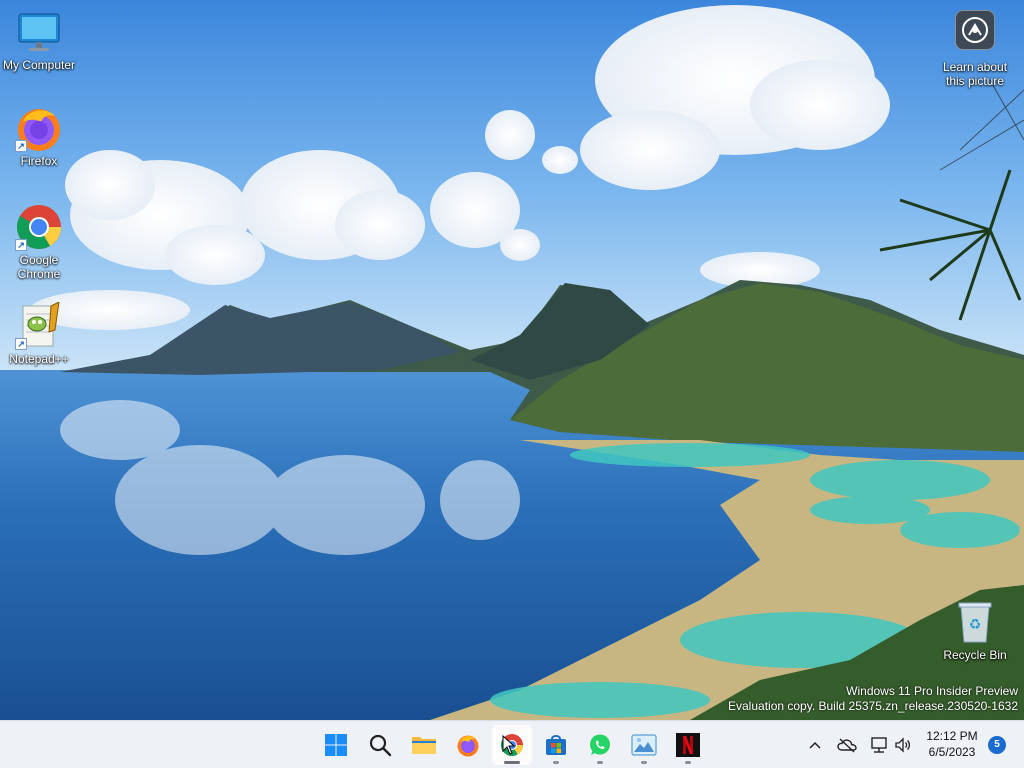  I want to click on clock-date: 6/5/2023, so click(952, 752).